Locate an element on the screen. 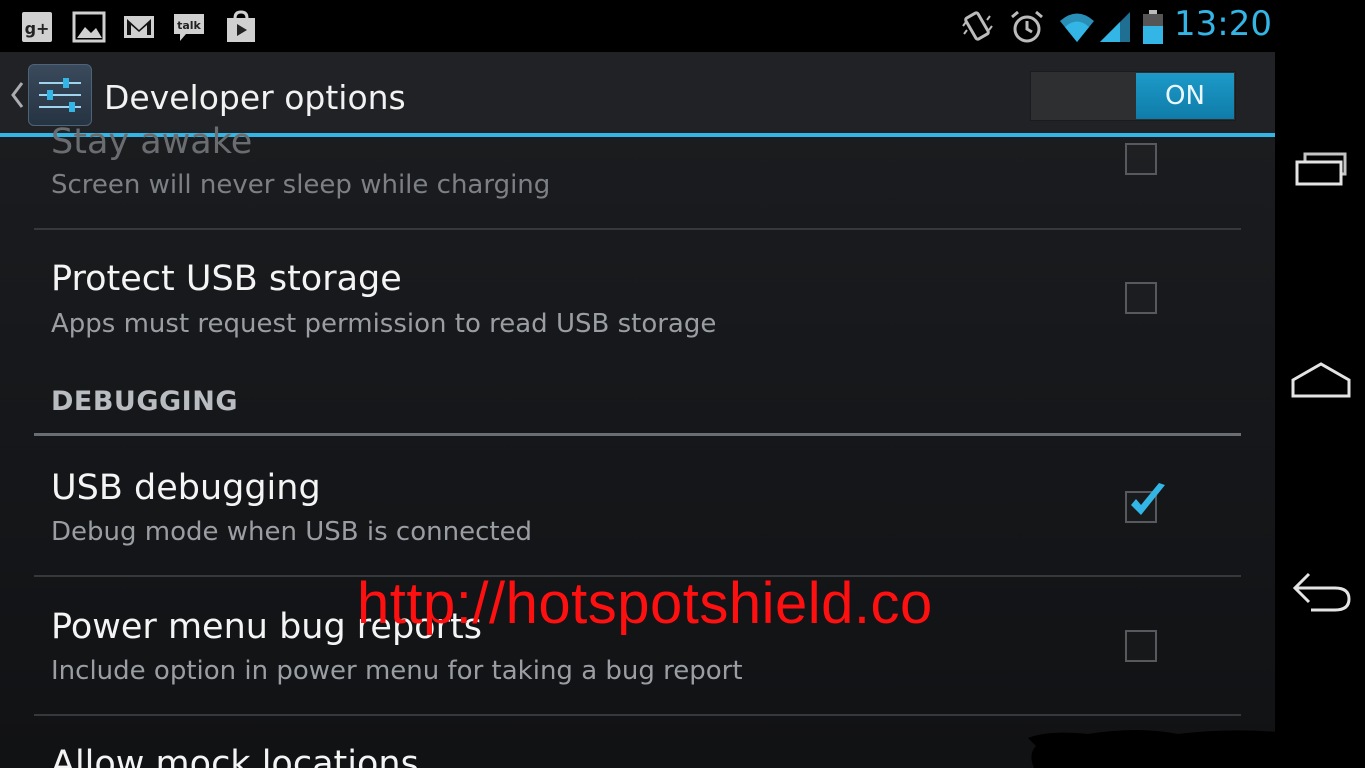 The height and width of the screenshot is (768, 1365). usb-debugging-checkbox is located at coordinates (1145, 503).